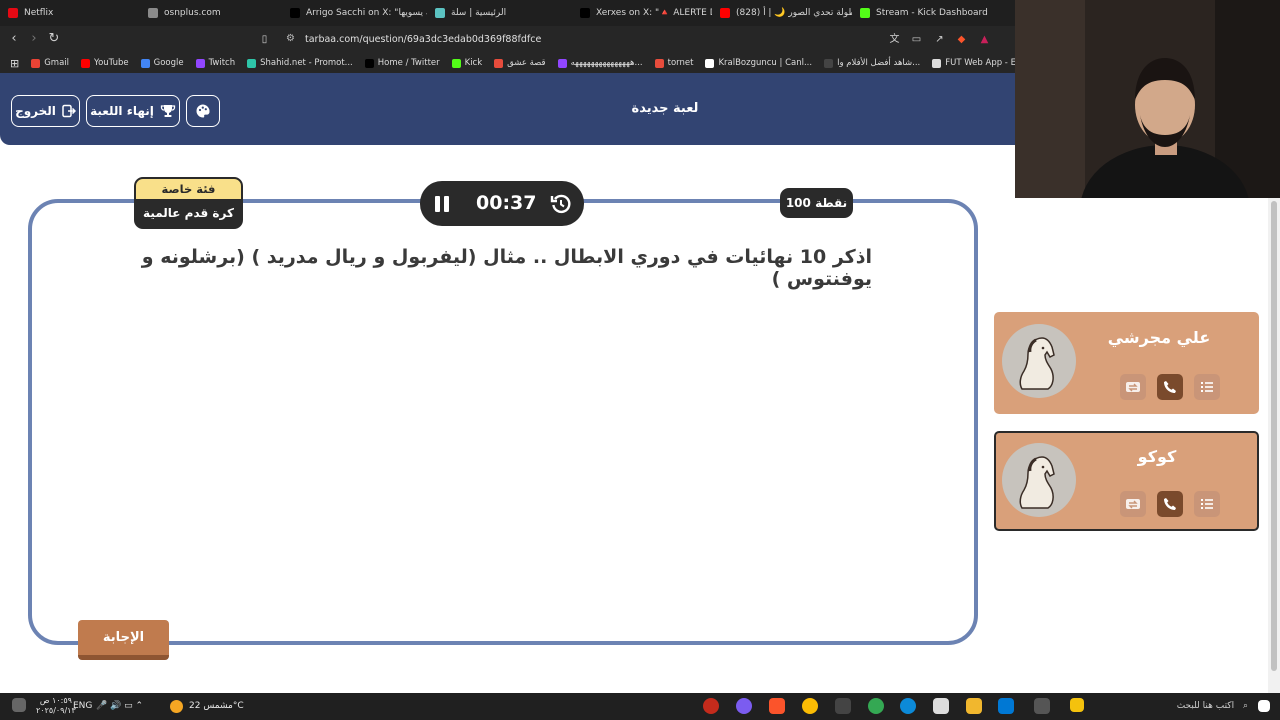 The height and width of the screenshot is (720, 1280). Describe the element at coordinates (57, 63) in the screenshot. I see `bookmark-label: Gmail` at that location.